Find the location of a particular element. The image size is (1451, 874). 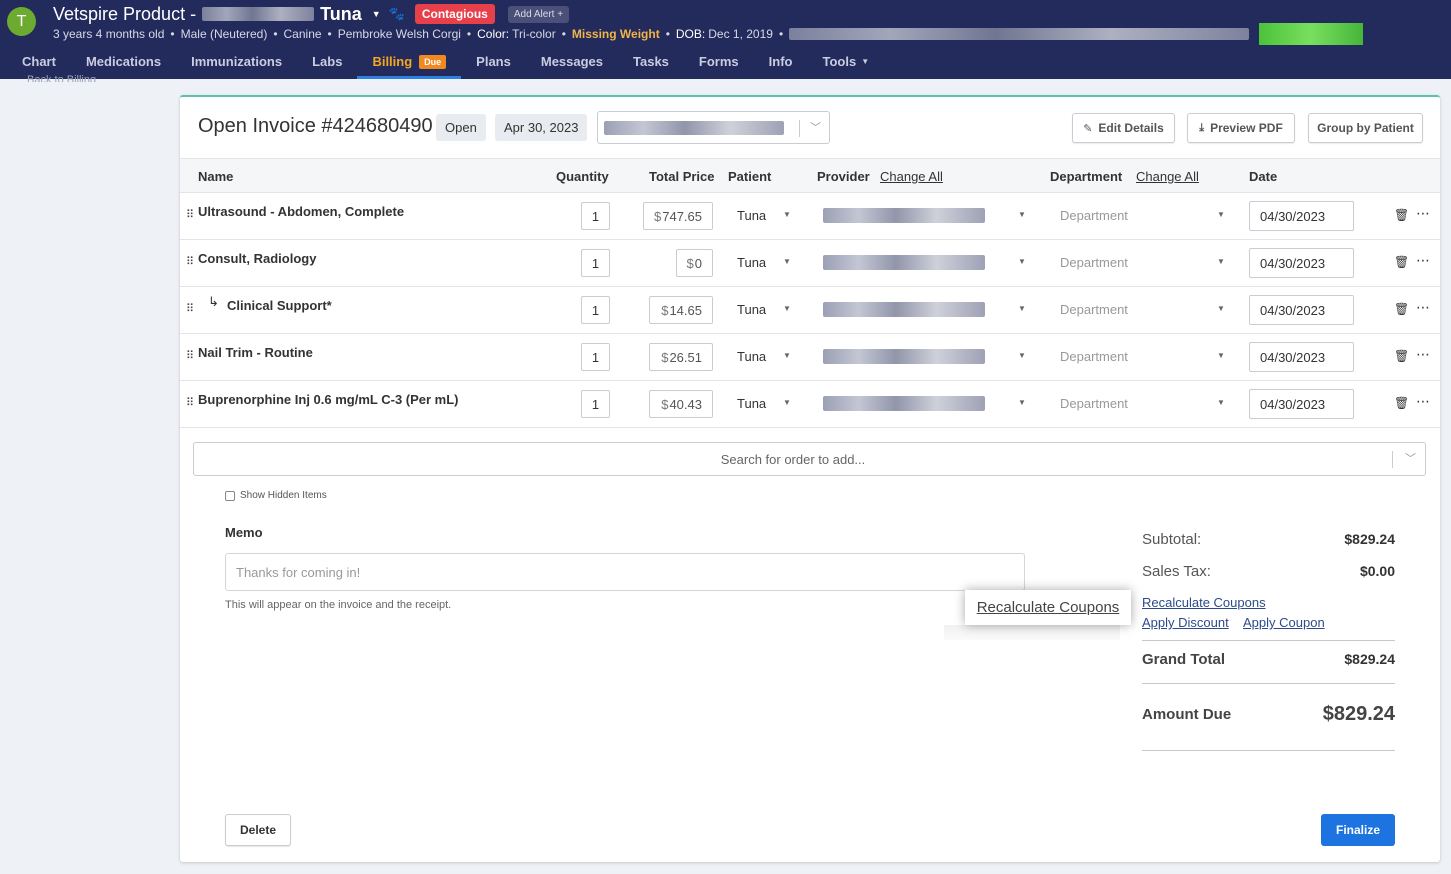

tab-billing: Billing Due is located at coordinates (409, 61).